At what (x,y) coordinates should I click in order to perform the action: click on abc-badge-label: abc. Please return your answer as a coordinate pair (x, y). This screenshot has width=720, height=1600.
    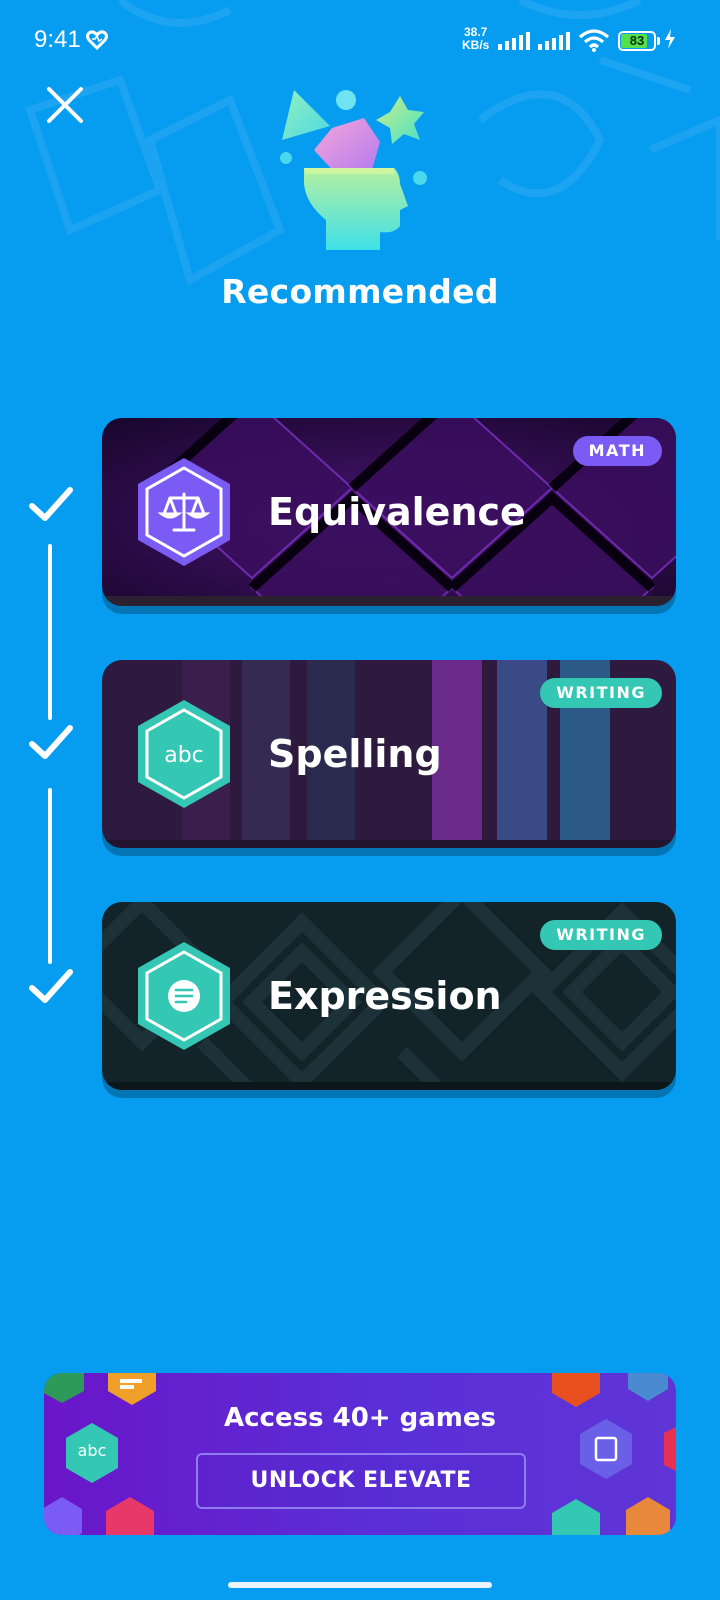
    Looking at the image, I should click on (92, 1450).